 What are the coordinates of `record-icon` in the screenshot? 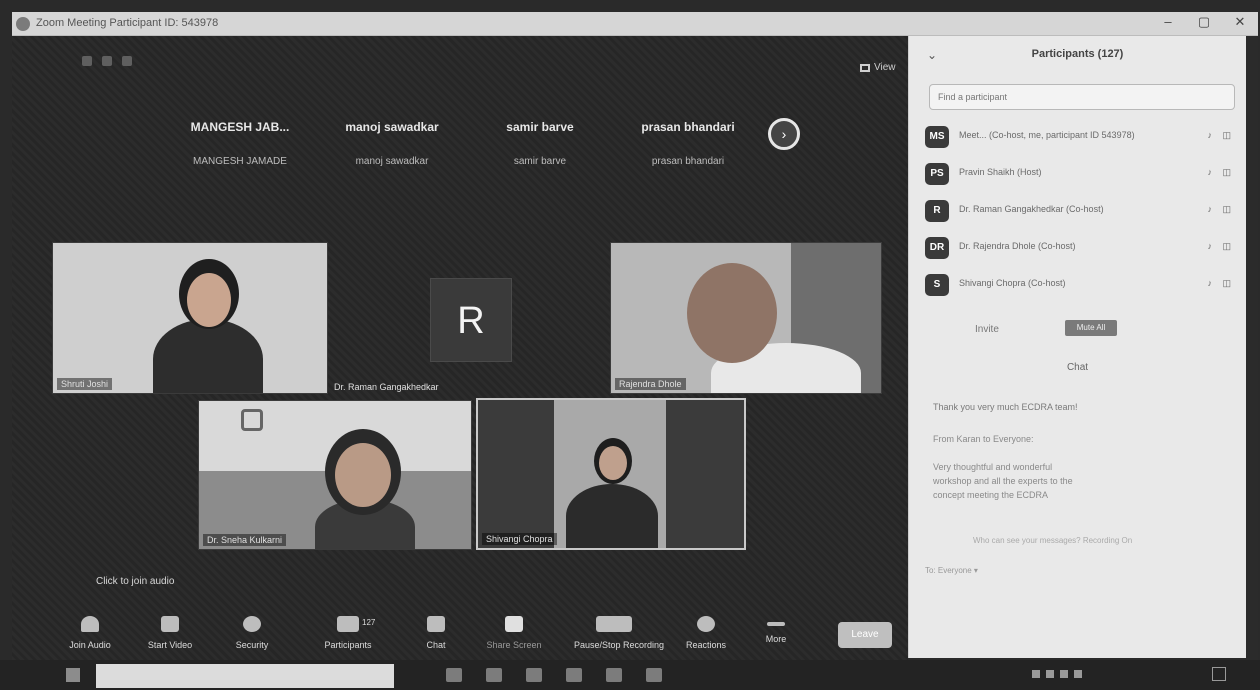 It's located at (614, 624).